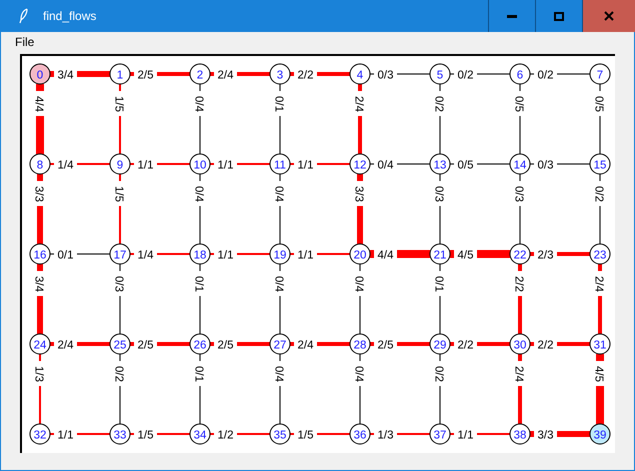  I want to click on graph-node: 25, so click(120, 344).